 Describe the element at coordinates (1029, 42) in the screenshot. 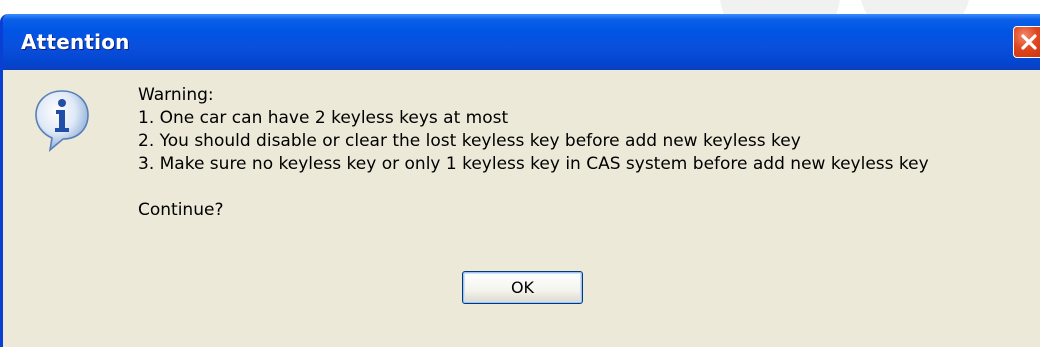

I see `close-icon` at that location.